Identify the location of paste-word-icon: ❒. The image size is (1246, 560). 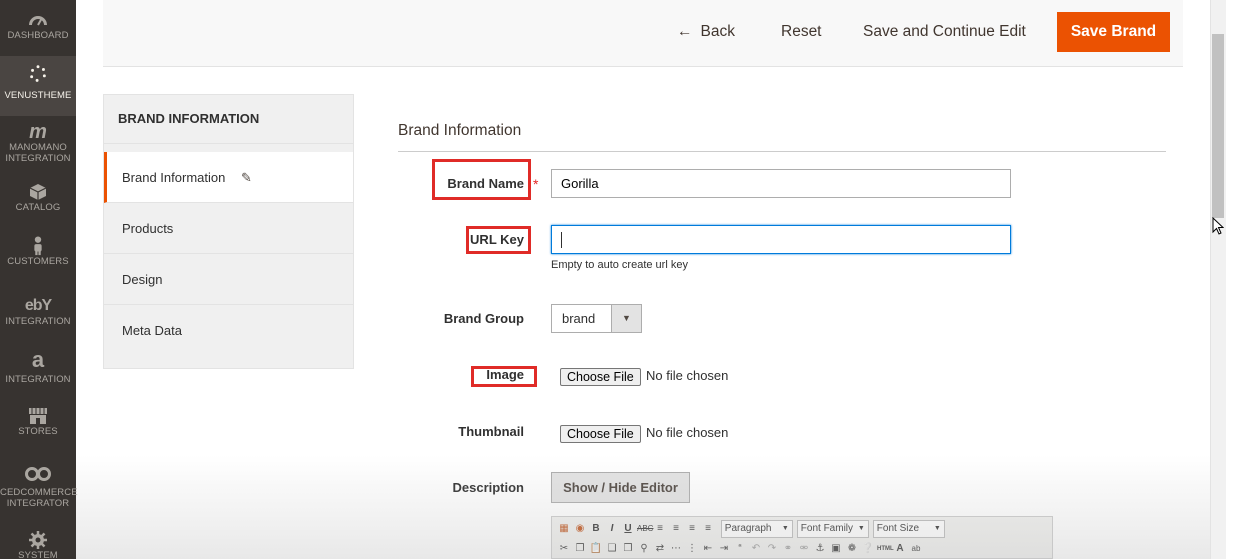
(628, 549).